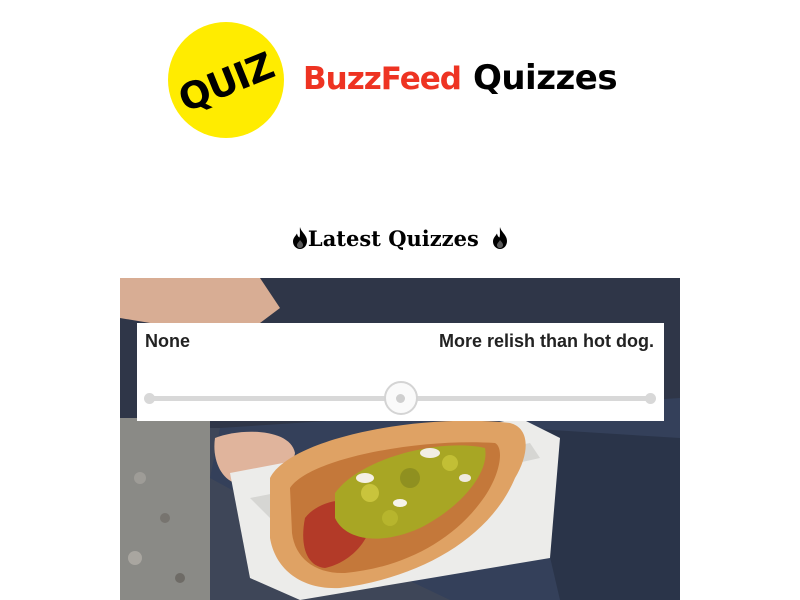 This screenshot has height=600, width=800. What do you see at coordinates (546, 341) in the screenshot?
I see `slider-max-label: More relish than hot dog.` at bounding box center [546, 341].